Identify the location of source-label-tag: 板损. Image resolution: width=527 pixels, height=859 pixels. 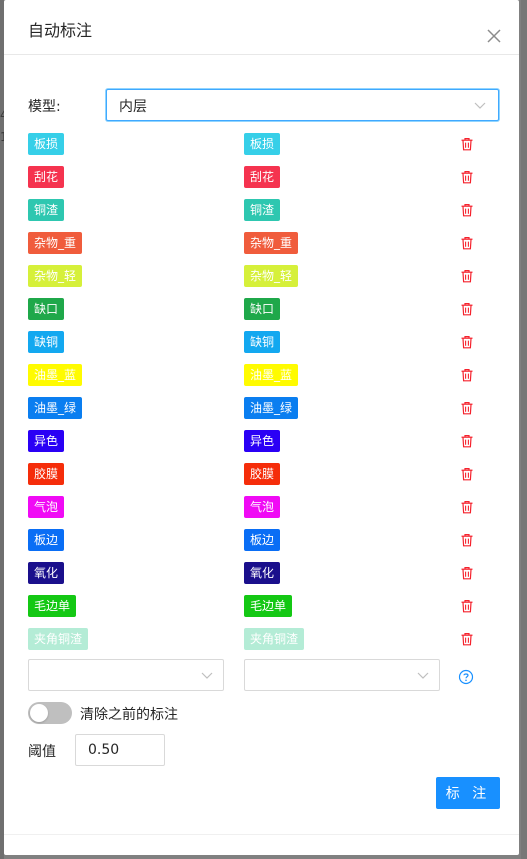
(46, 144).